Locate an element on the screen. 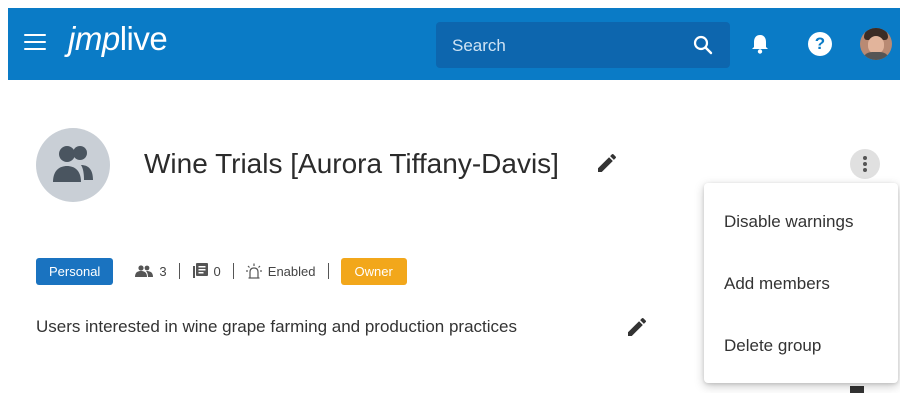 The height and width of the screenshot is (393, 900). menu-item-add-members: Add members is located at coordinates (777, 284).